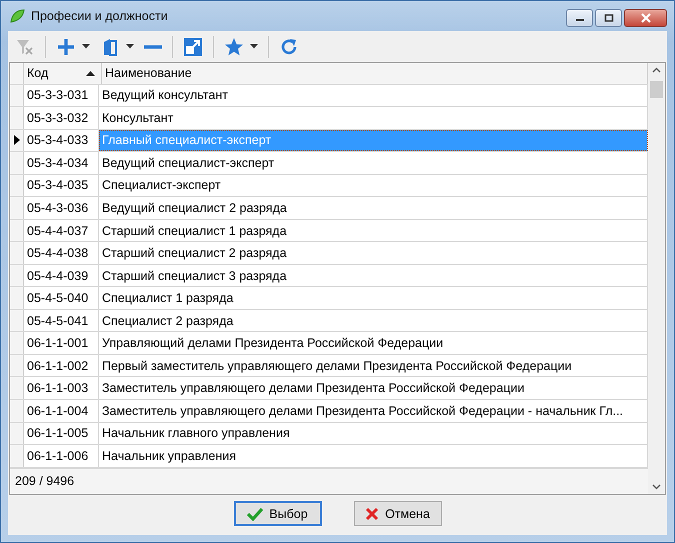  I want to click on maximize-button, so click(608, 18).